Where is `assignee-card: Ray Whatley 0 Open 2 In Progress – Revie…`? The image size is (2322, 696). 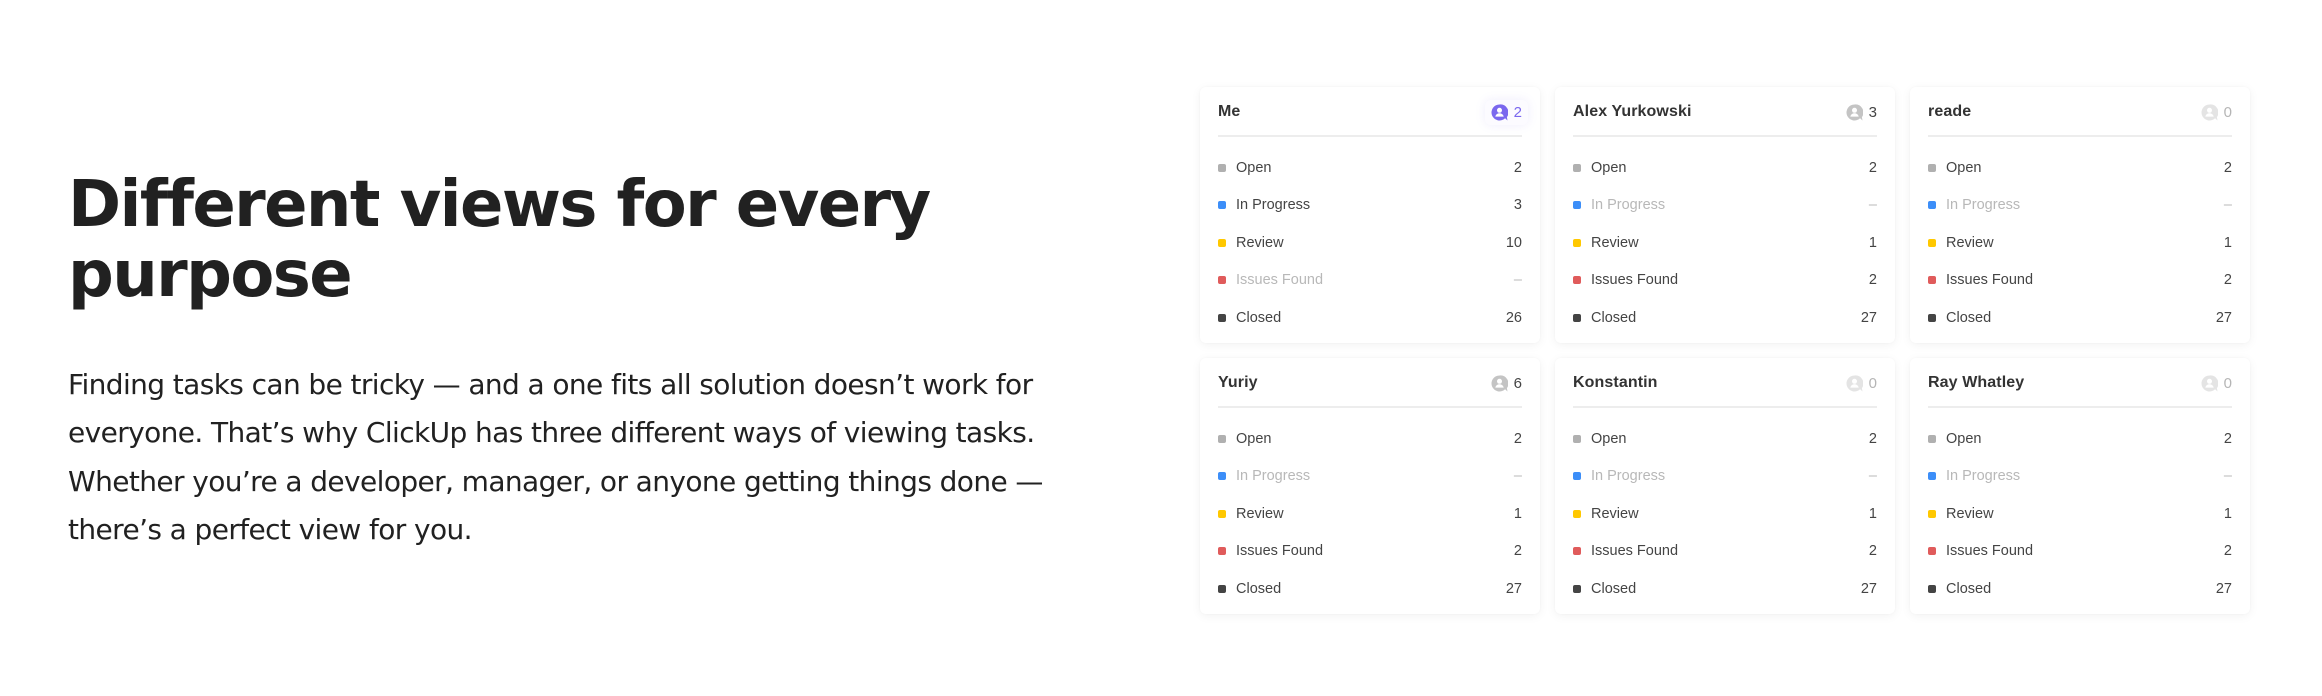 assignee-card: Ray Whatley 0 Open 2 In Progress – Revie… is located at coordinates (2080, 486).